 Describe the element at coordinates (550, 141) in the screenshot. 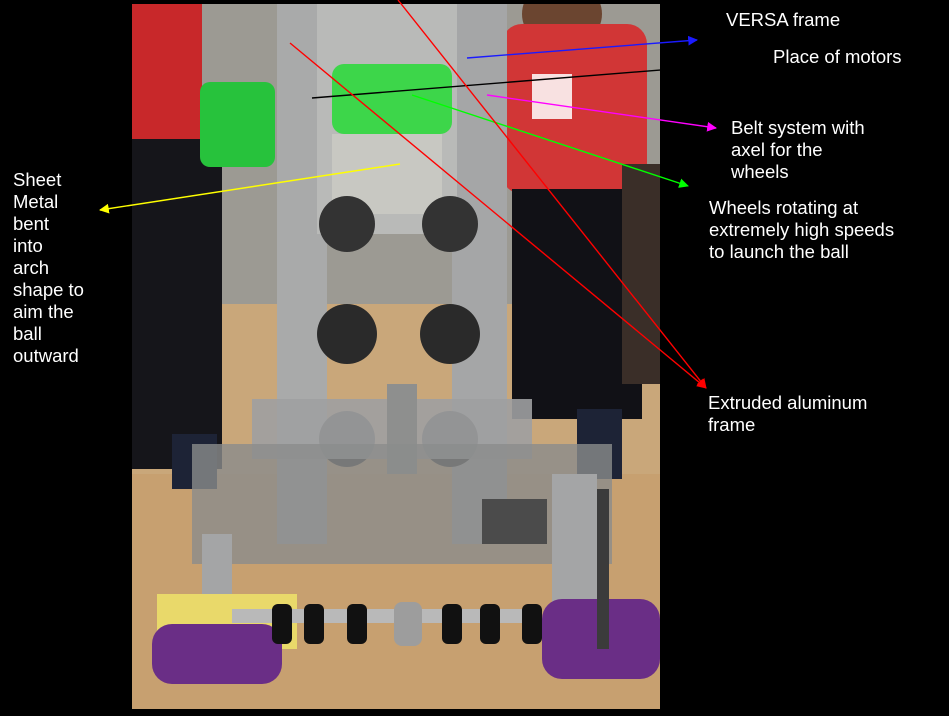

I see `wheels-arrow` at that location.